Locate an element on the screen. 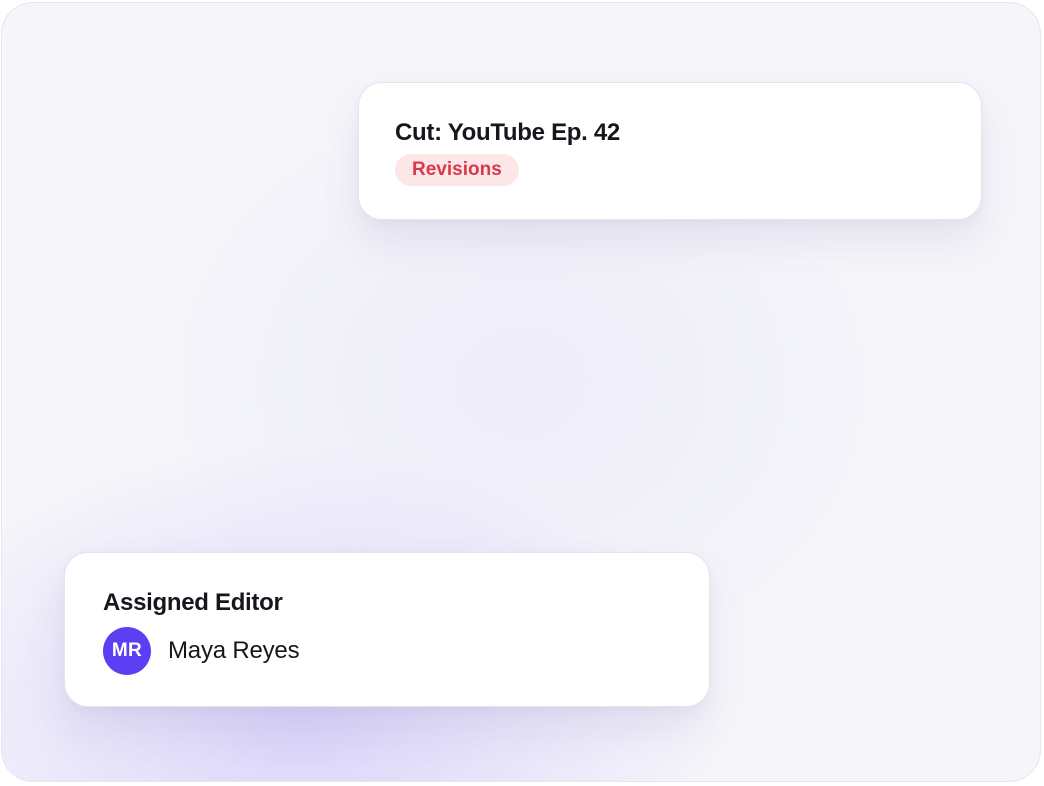 The width and height of the screenshot is (1044, 786). avatar: MR is located at coordinates (127, 651).